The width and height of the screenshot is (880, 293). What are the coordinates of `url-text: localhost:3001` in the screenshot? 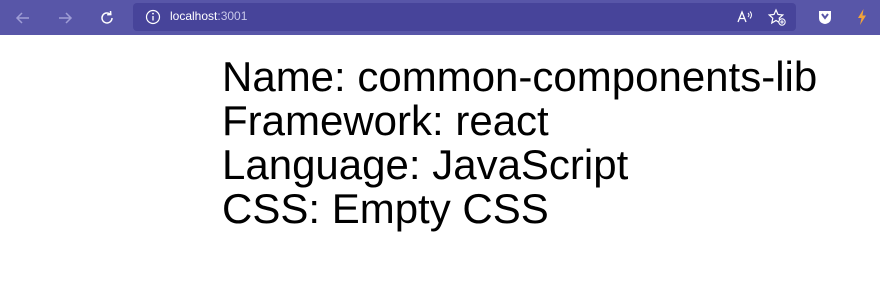 It's located at (208, 16).